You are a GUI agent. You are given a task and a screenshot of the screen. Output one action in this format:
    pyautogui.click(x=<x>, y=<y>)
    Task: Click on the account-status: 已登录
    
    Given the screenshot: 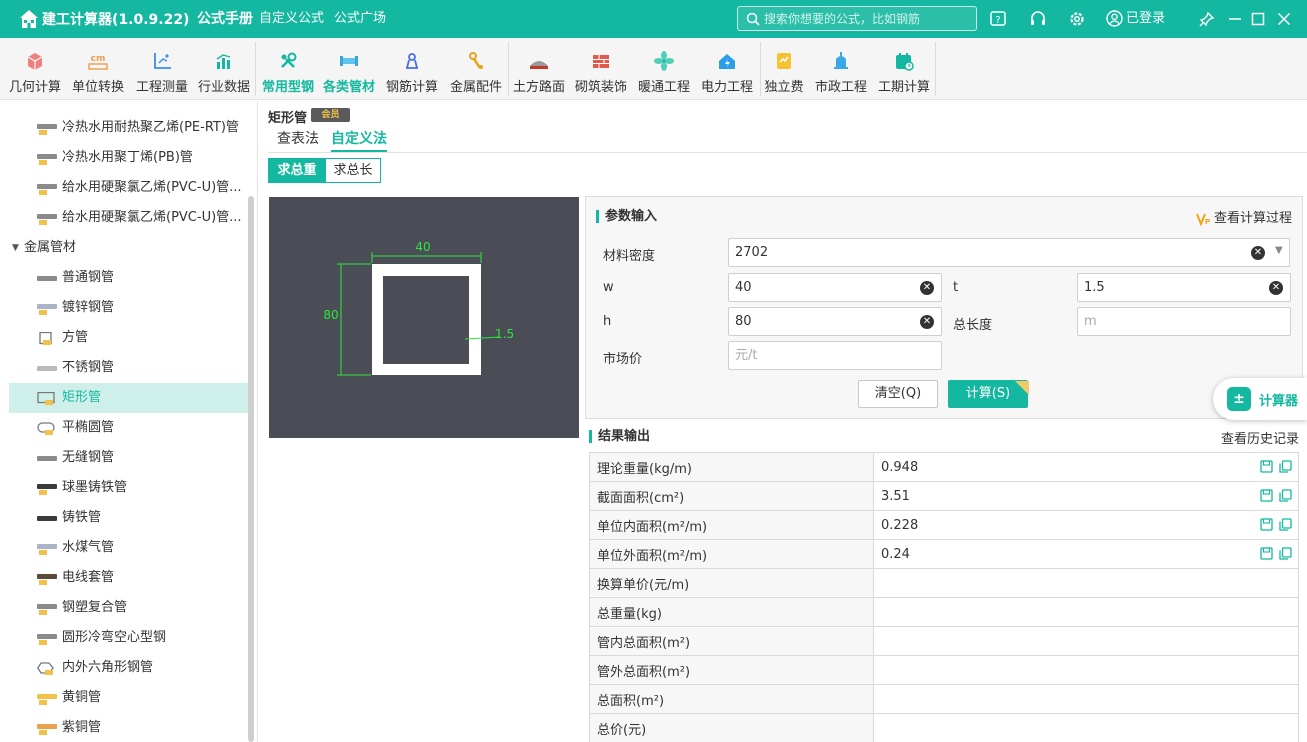 What is the action you would take?
    pyautogui.click(x=1135, y=19)
    